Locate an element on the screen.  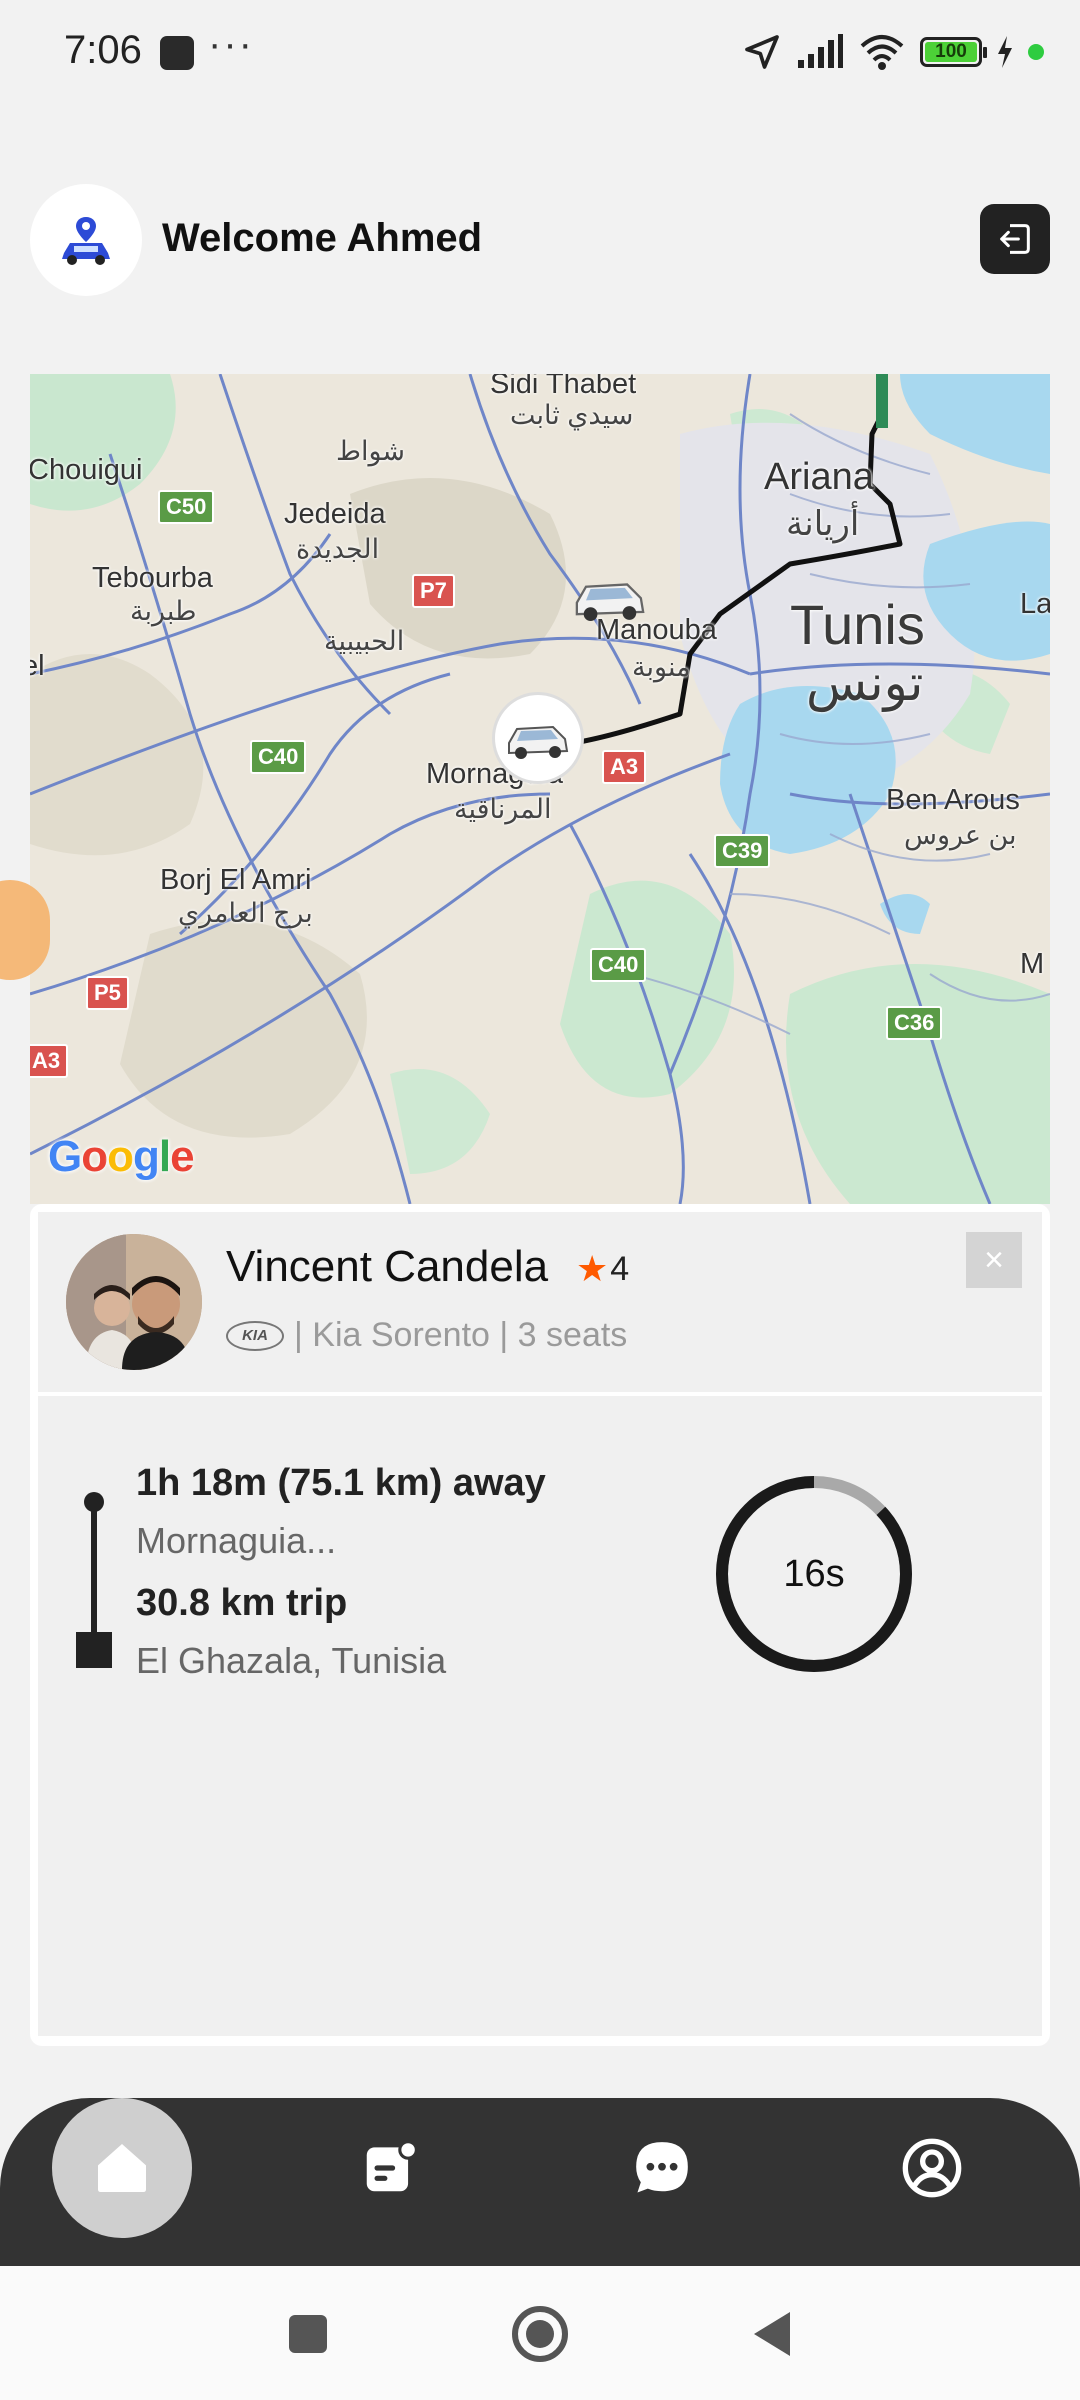
battery-icon: 100 is located at coordinates (953, 52).